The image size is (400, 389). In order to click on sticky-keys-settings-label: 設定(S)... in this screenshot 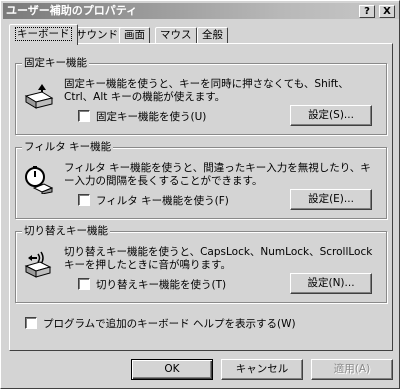, I will do `click(331, 115)`.